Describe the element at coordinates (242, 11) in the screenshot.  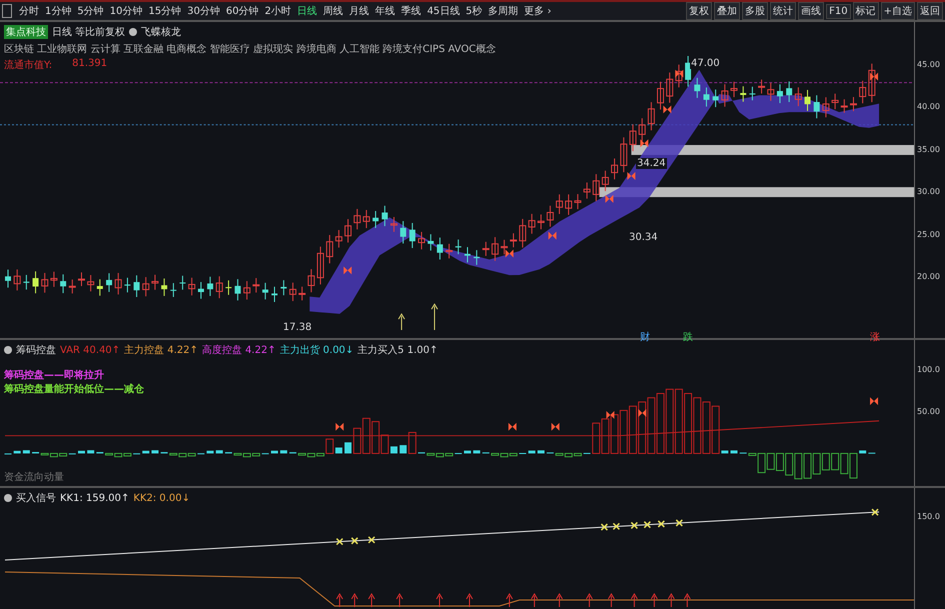
I see `period-tab: 60分钟` at that location.